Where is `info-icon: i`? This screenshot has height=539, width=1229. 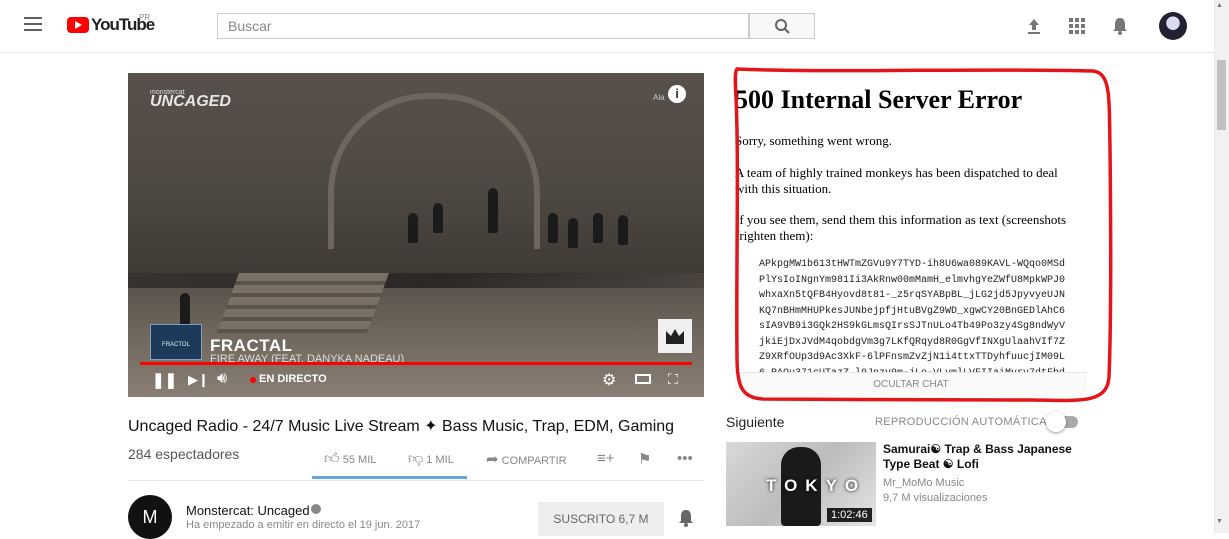
info-icon: i is located at coordinates (677, 94).